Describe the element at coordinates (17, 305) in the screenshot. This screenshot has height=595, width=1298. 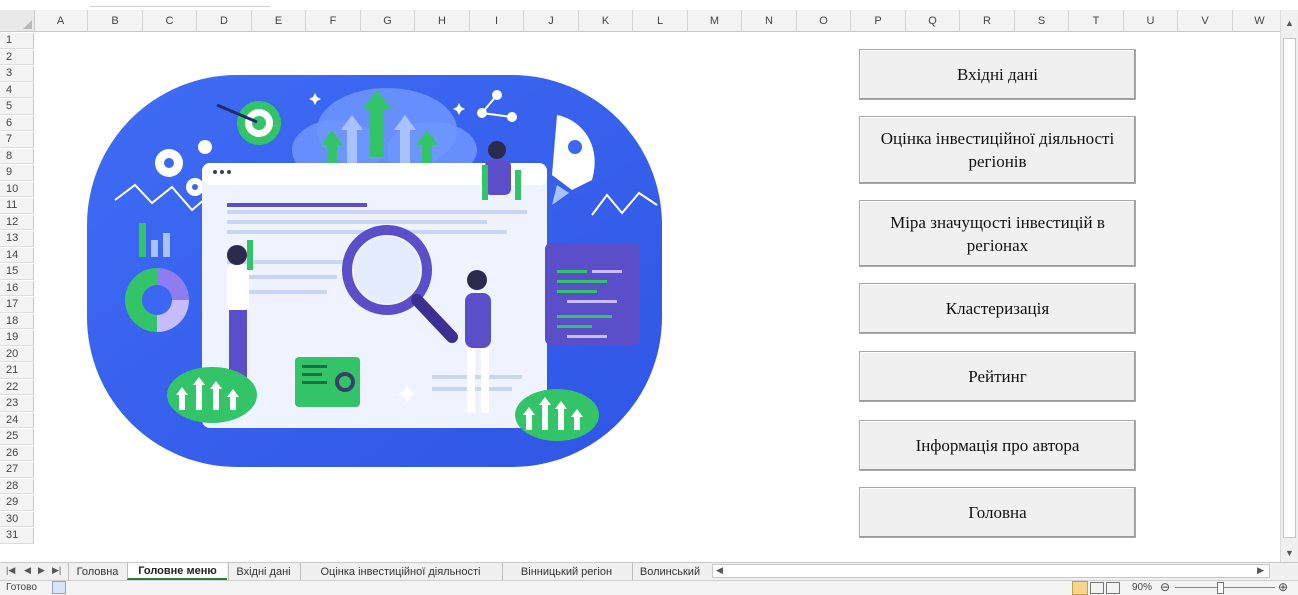
I see `row-header: 17` at that location.